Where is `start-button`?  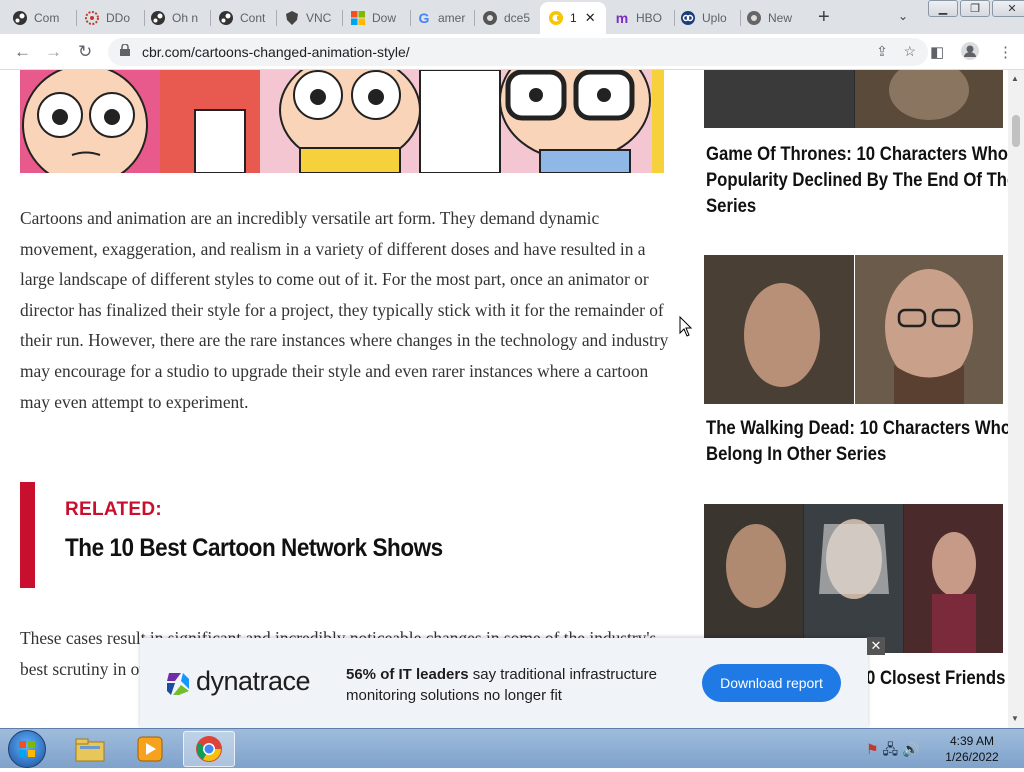
start-button is located at coordinates (27, 749).